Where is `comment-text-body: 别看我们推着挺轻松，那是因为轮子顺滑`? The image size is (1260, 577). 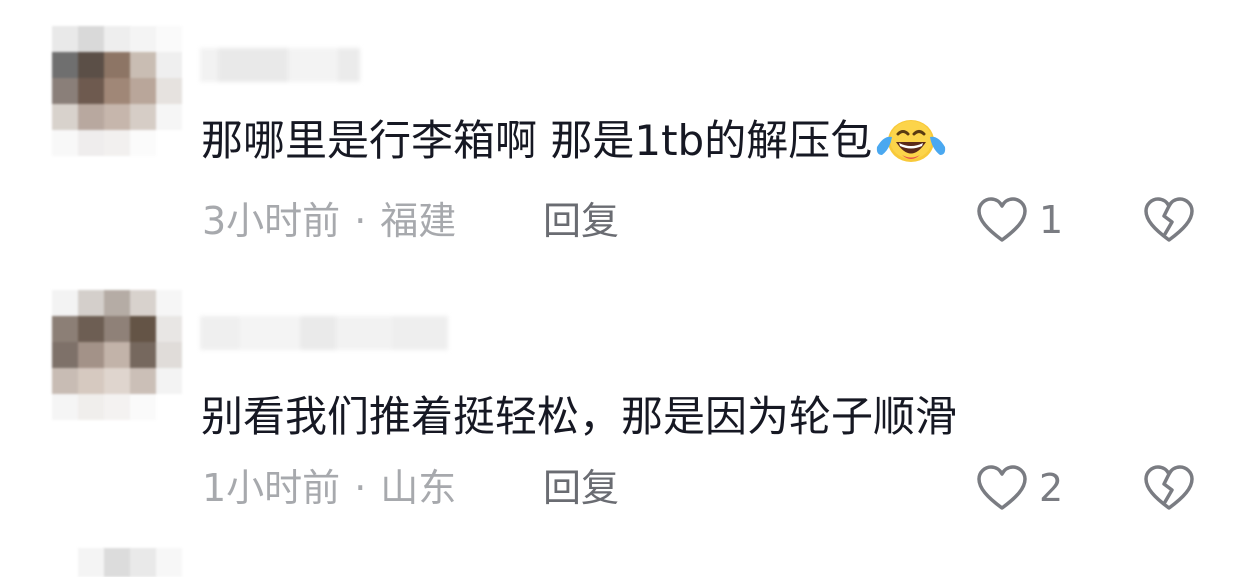 comment-text-body: 别看我们推着挺轻松，那是因为轮子顺滑 is located at coordinates (579, 416).